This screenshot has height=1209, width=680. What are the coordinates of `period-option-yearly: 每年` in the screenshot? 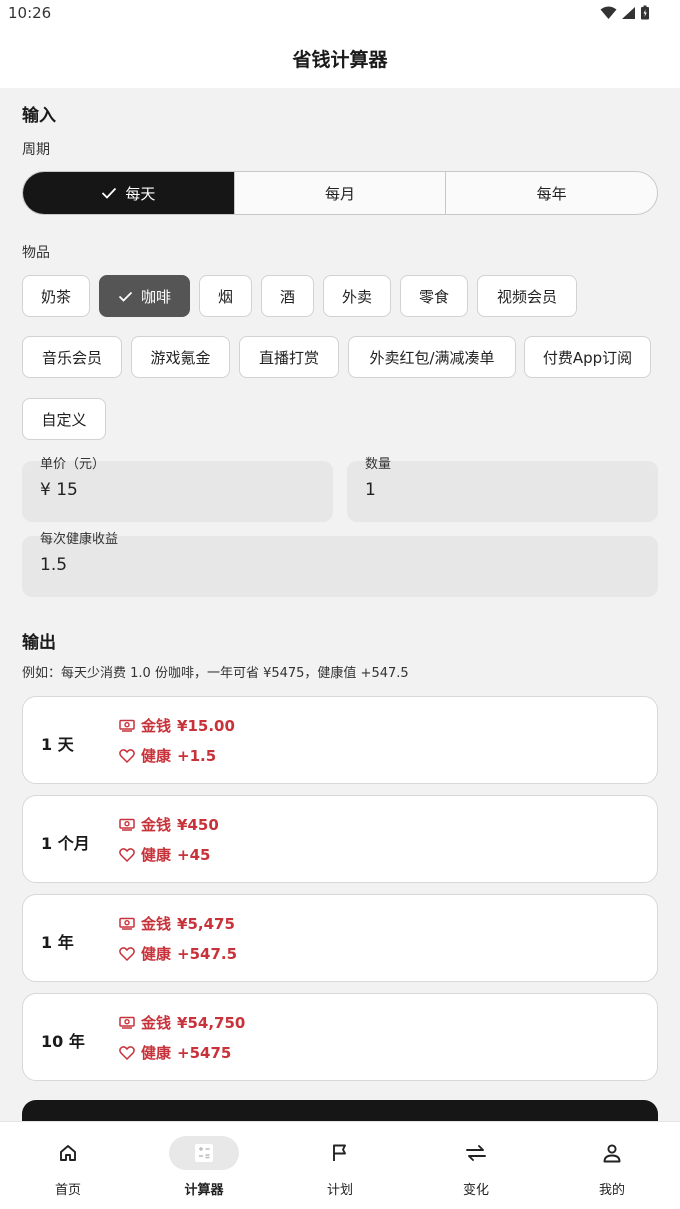 It's located at (551, 193).